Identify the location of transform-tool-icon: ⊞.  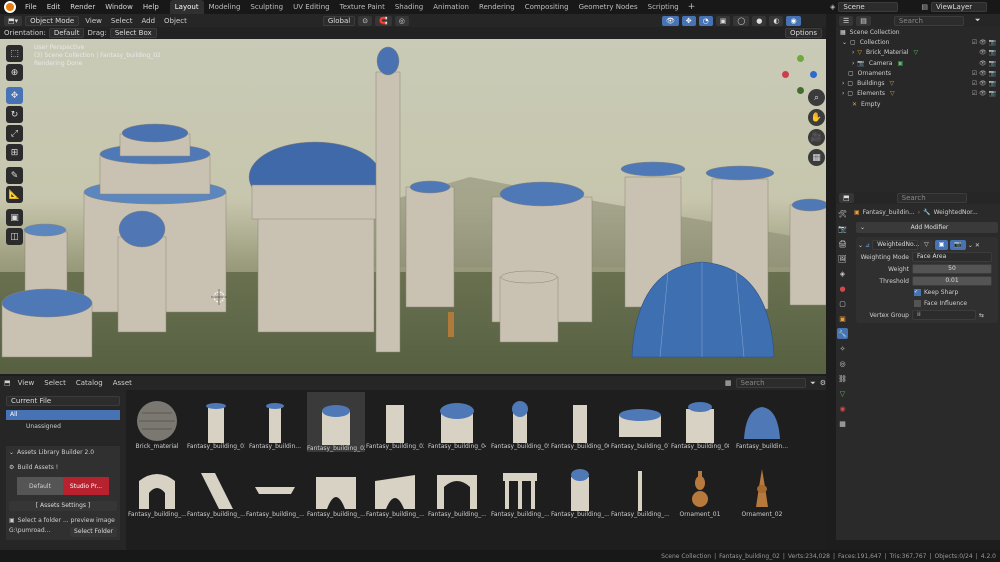
(14, 152).